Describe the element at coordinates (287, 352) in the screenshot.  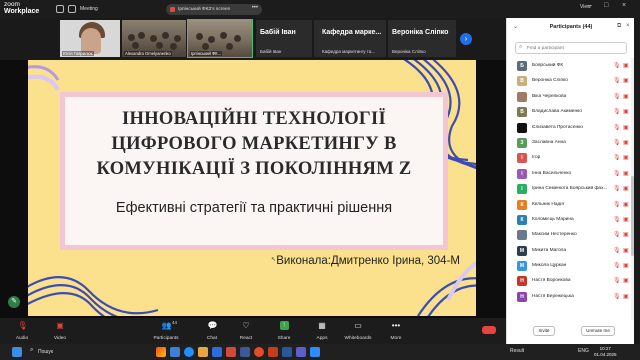
I see `word-icon` at that location.